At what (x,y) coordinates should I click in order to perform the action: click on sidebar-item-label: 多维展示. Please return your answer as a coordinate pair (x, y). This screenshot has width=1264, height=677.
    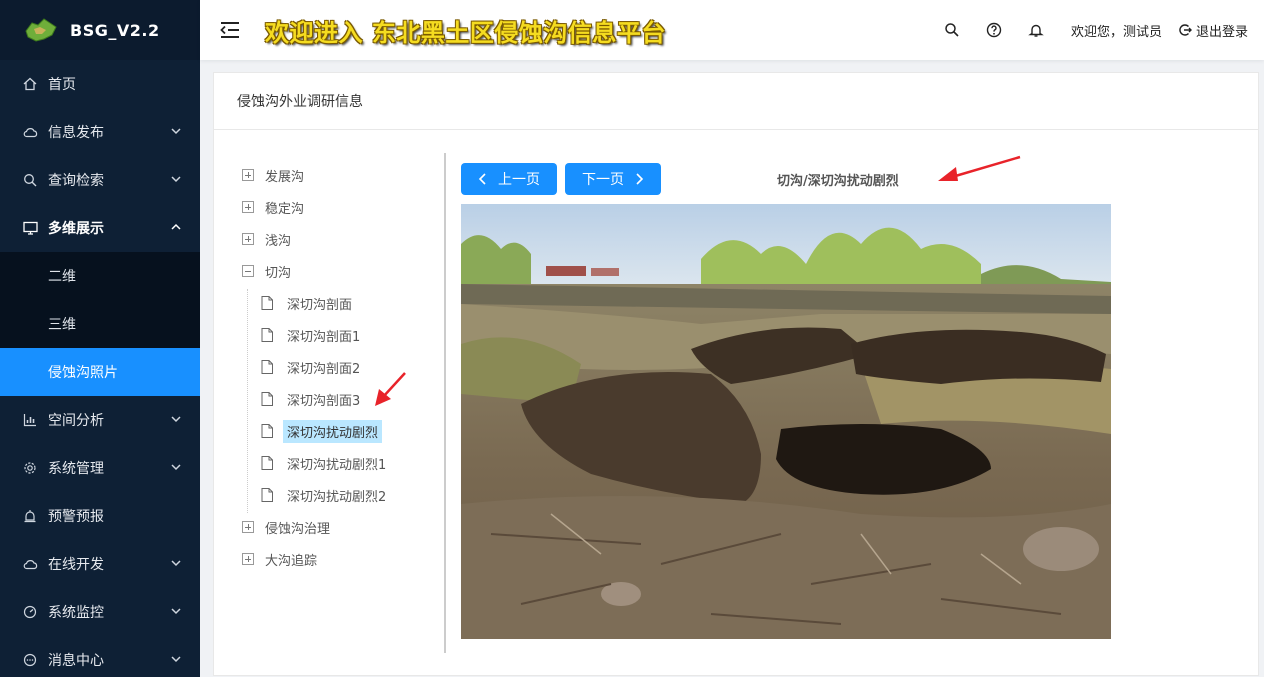
    Looking at the image, I should click on (76, 229).